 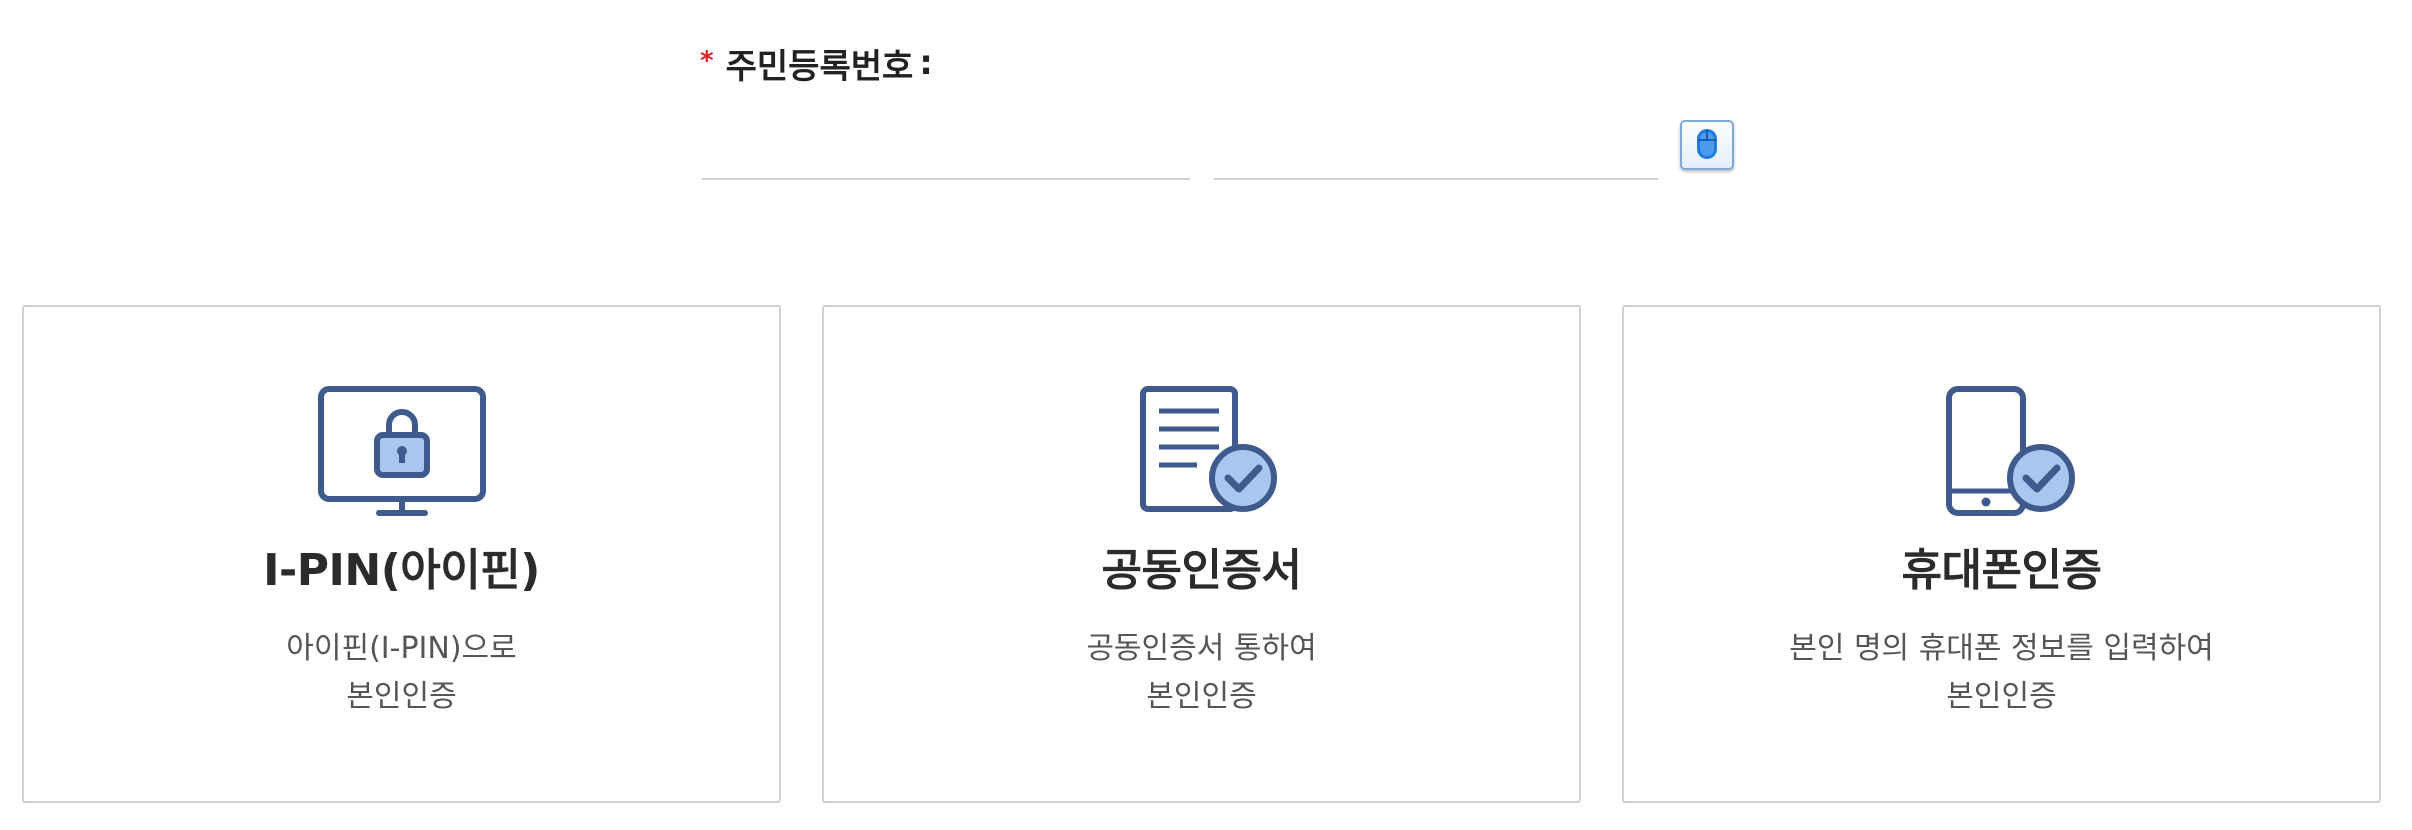 I want to click on ipin-desc-line2: 본인인증, so click(x=401, y=696).